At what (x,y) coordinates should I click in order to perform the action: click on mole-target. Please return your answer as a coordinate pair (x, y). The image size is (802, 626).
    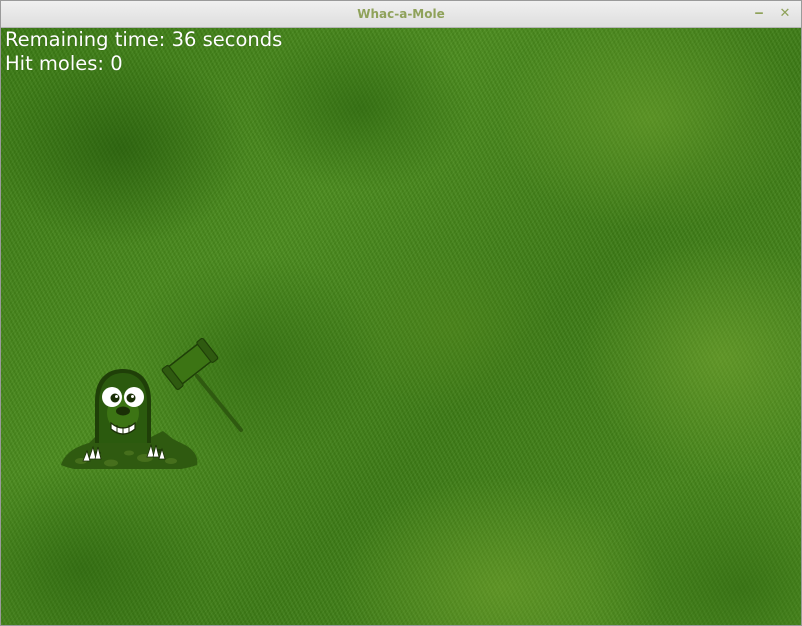
    Looking at the image, I should click on (130, 417).